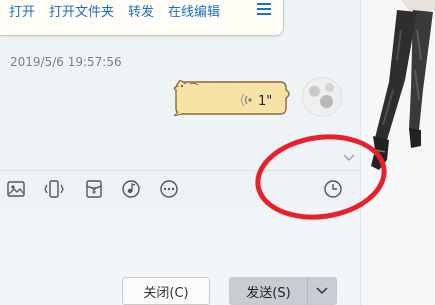 This screenshot has height=305, width=435. What do you see at coordinates (81, 10) in the screenshot?
I see `open-folder-link: 打开文件夹` at bounding box center [81, 10].